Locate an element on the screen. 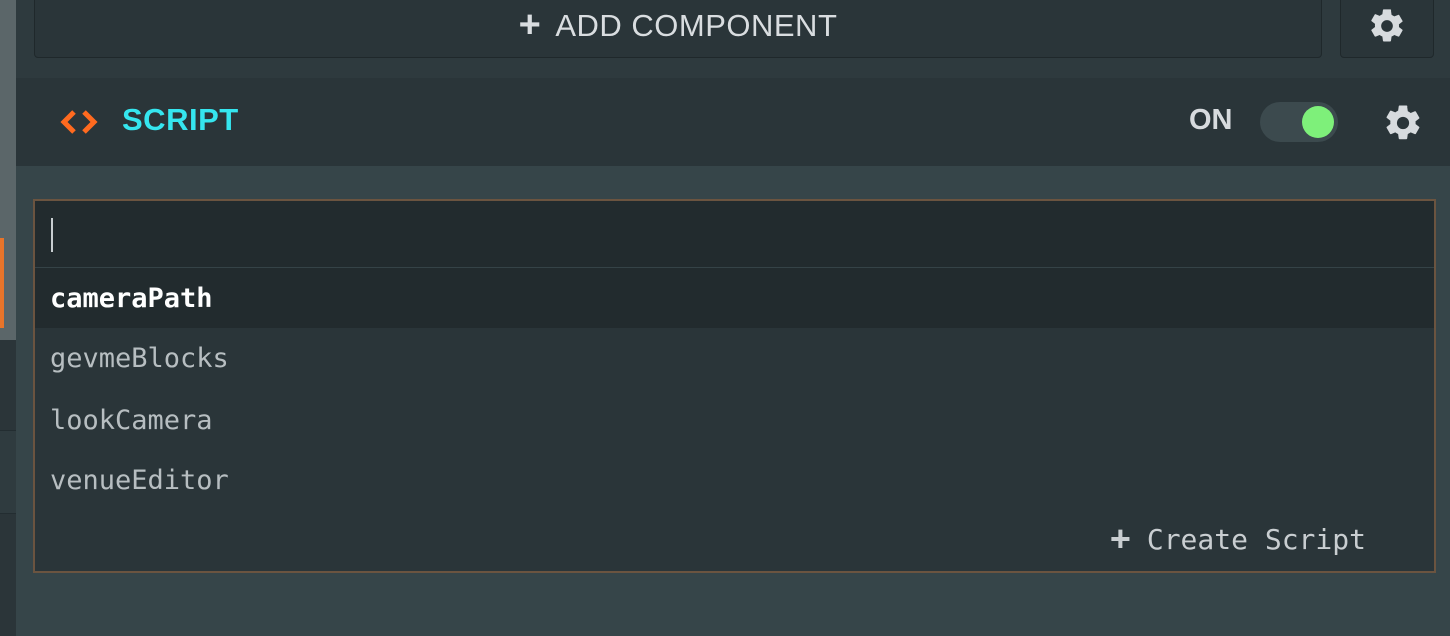 Image resolution: width=1450 pixels, height=636 pixels. create-script-label: Create Script is located at coordinates (1256, 539).